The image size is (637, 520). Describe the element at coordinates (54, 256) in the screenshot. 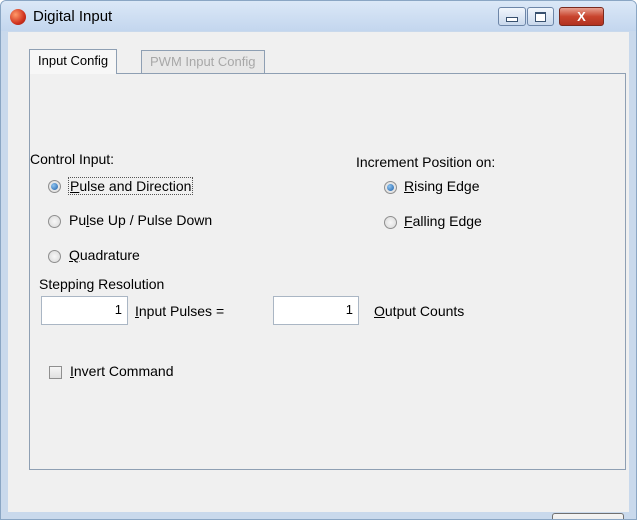

I see `radio-quadrature` at that location.